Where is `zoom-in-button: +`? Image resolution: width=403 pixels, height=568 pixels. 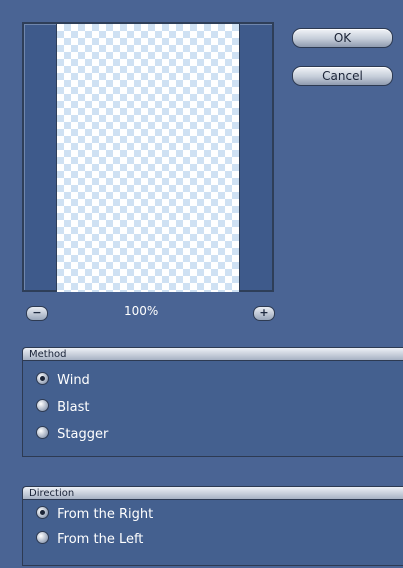 zoom-in-button: + is located at coordinates (264, 313).